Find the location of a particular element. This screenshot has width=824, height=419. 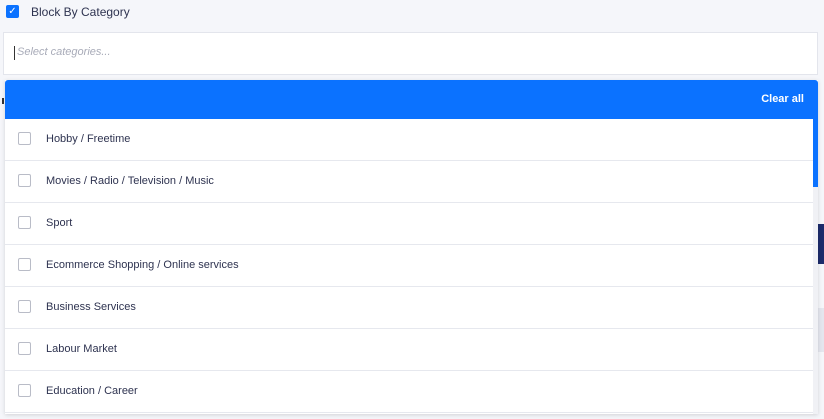

category-label: Education / Career is located at coordinates (92, 391).